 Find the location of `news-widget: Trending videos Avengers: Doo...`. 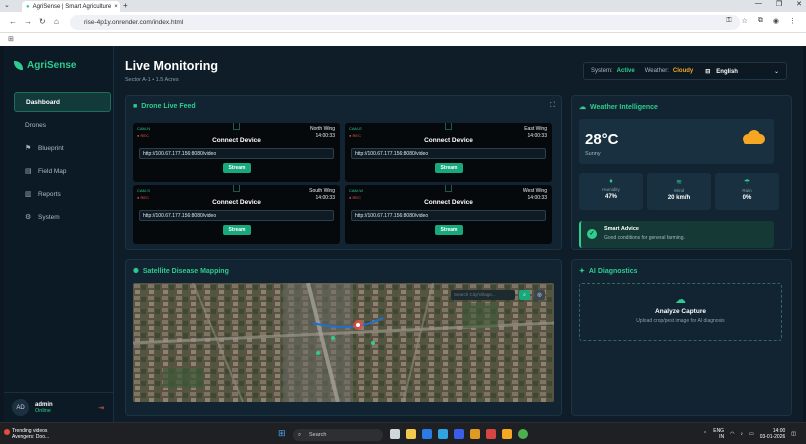

news-widget: Trending videos Avengers: Doo... is located at coordinates (26, 434).